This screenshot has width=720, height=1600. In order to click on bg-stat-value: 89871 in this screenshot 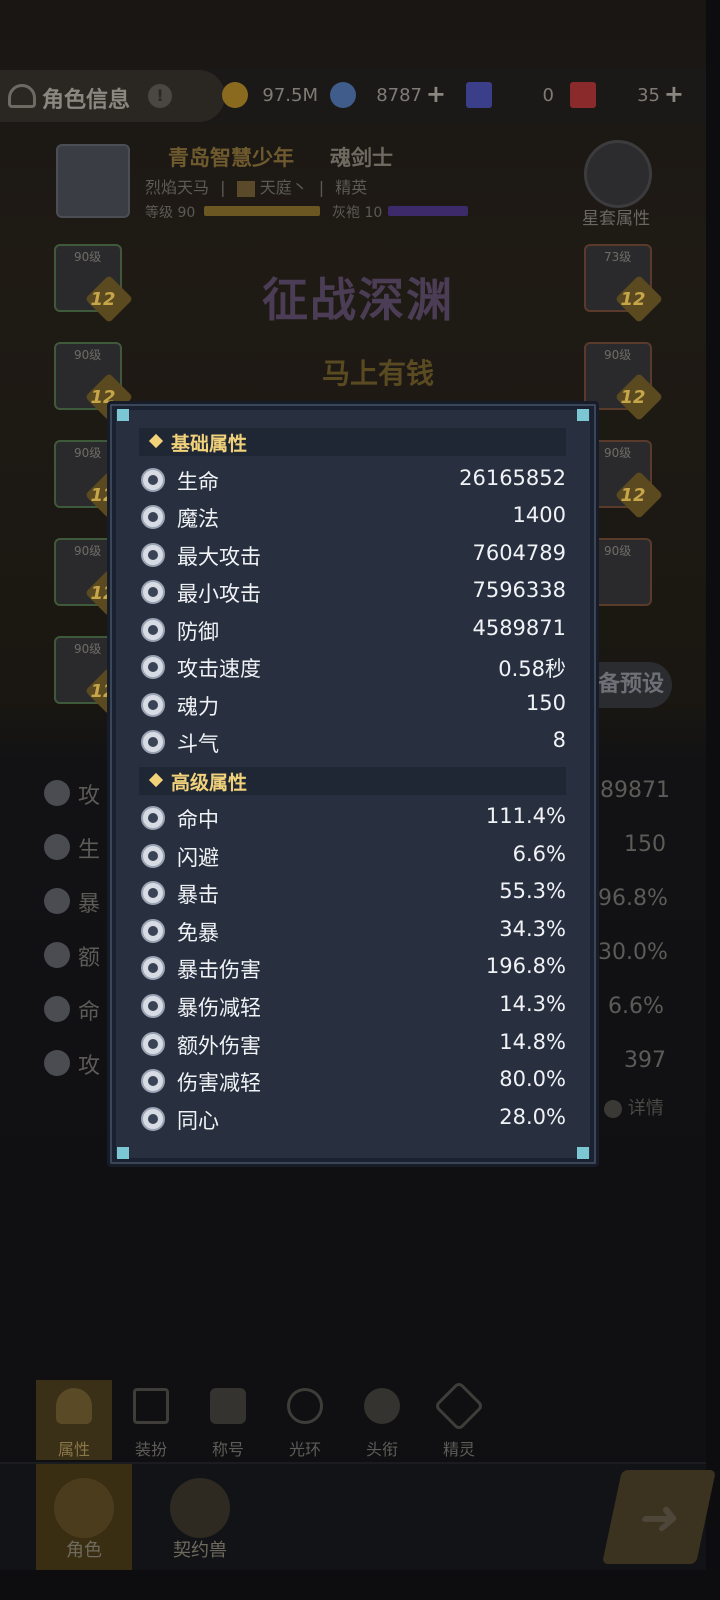, I will do `click(635, 790)`.